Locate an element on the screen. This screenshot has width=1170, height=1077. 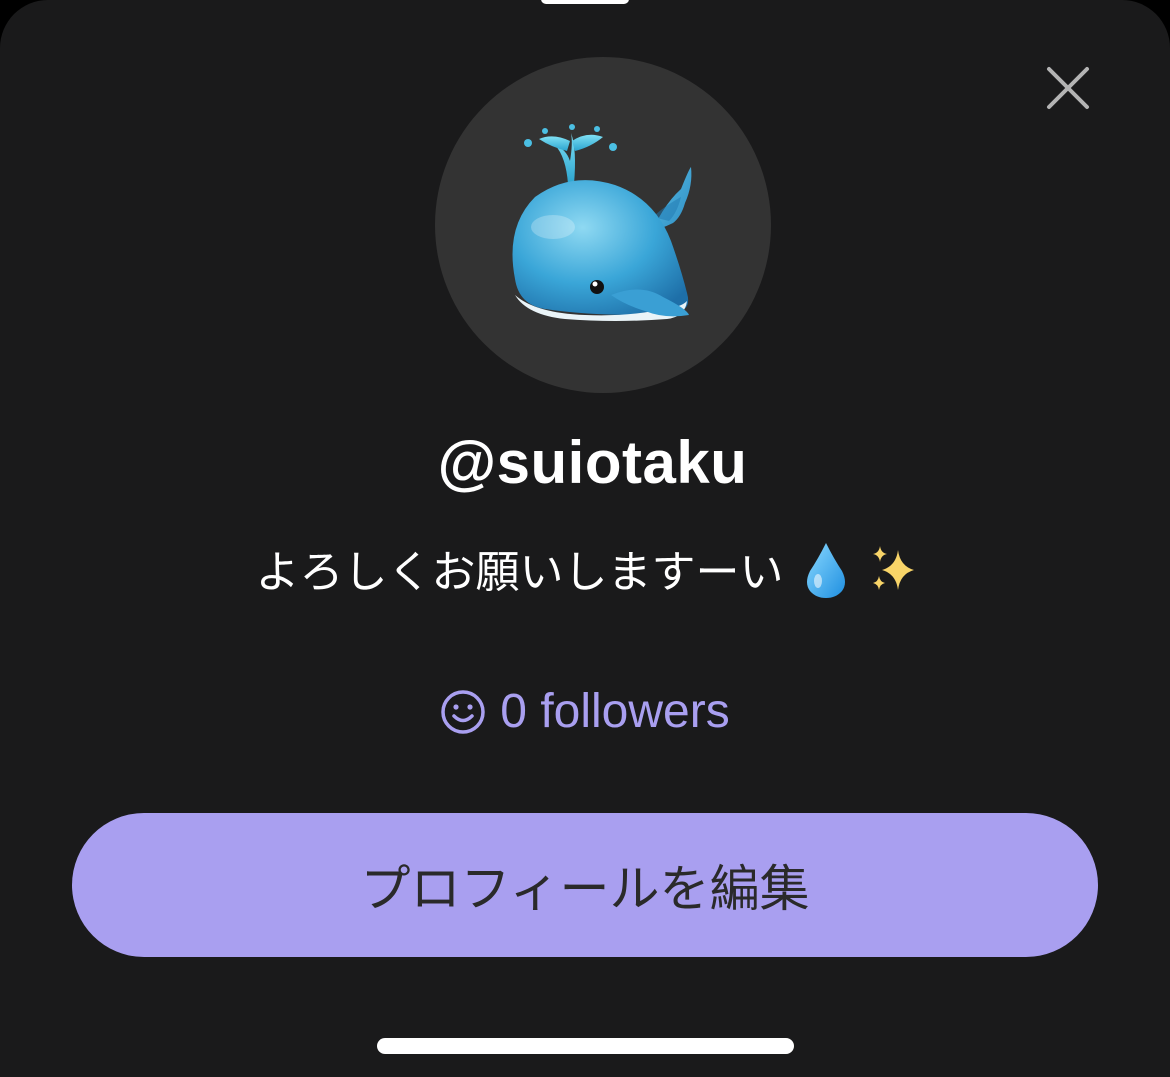
avatar is located at coordinates (603, 225).